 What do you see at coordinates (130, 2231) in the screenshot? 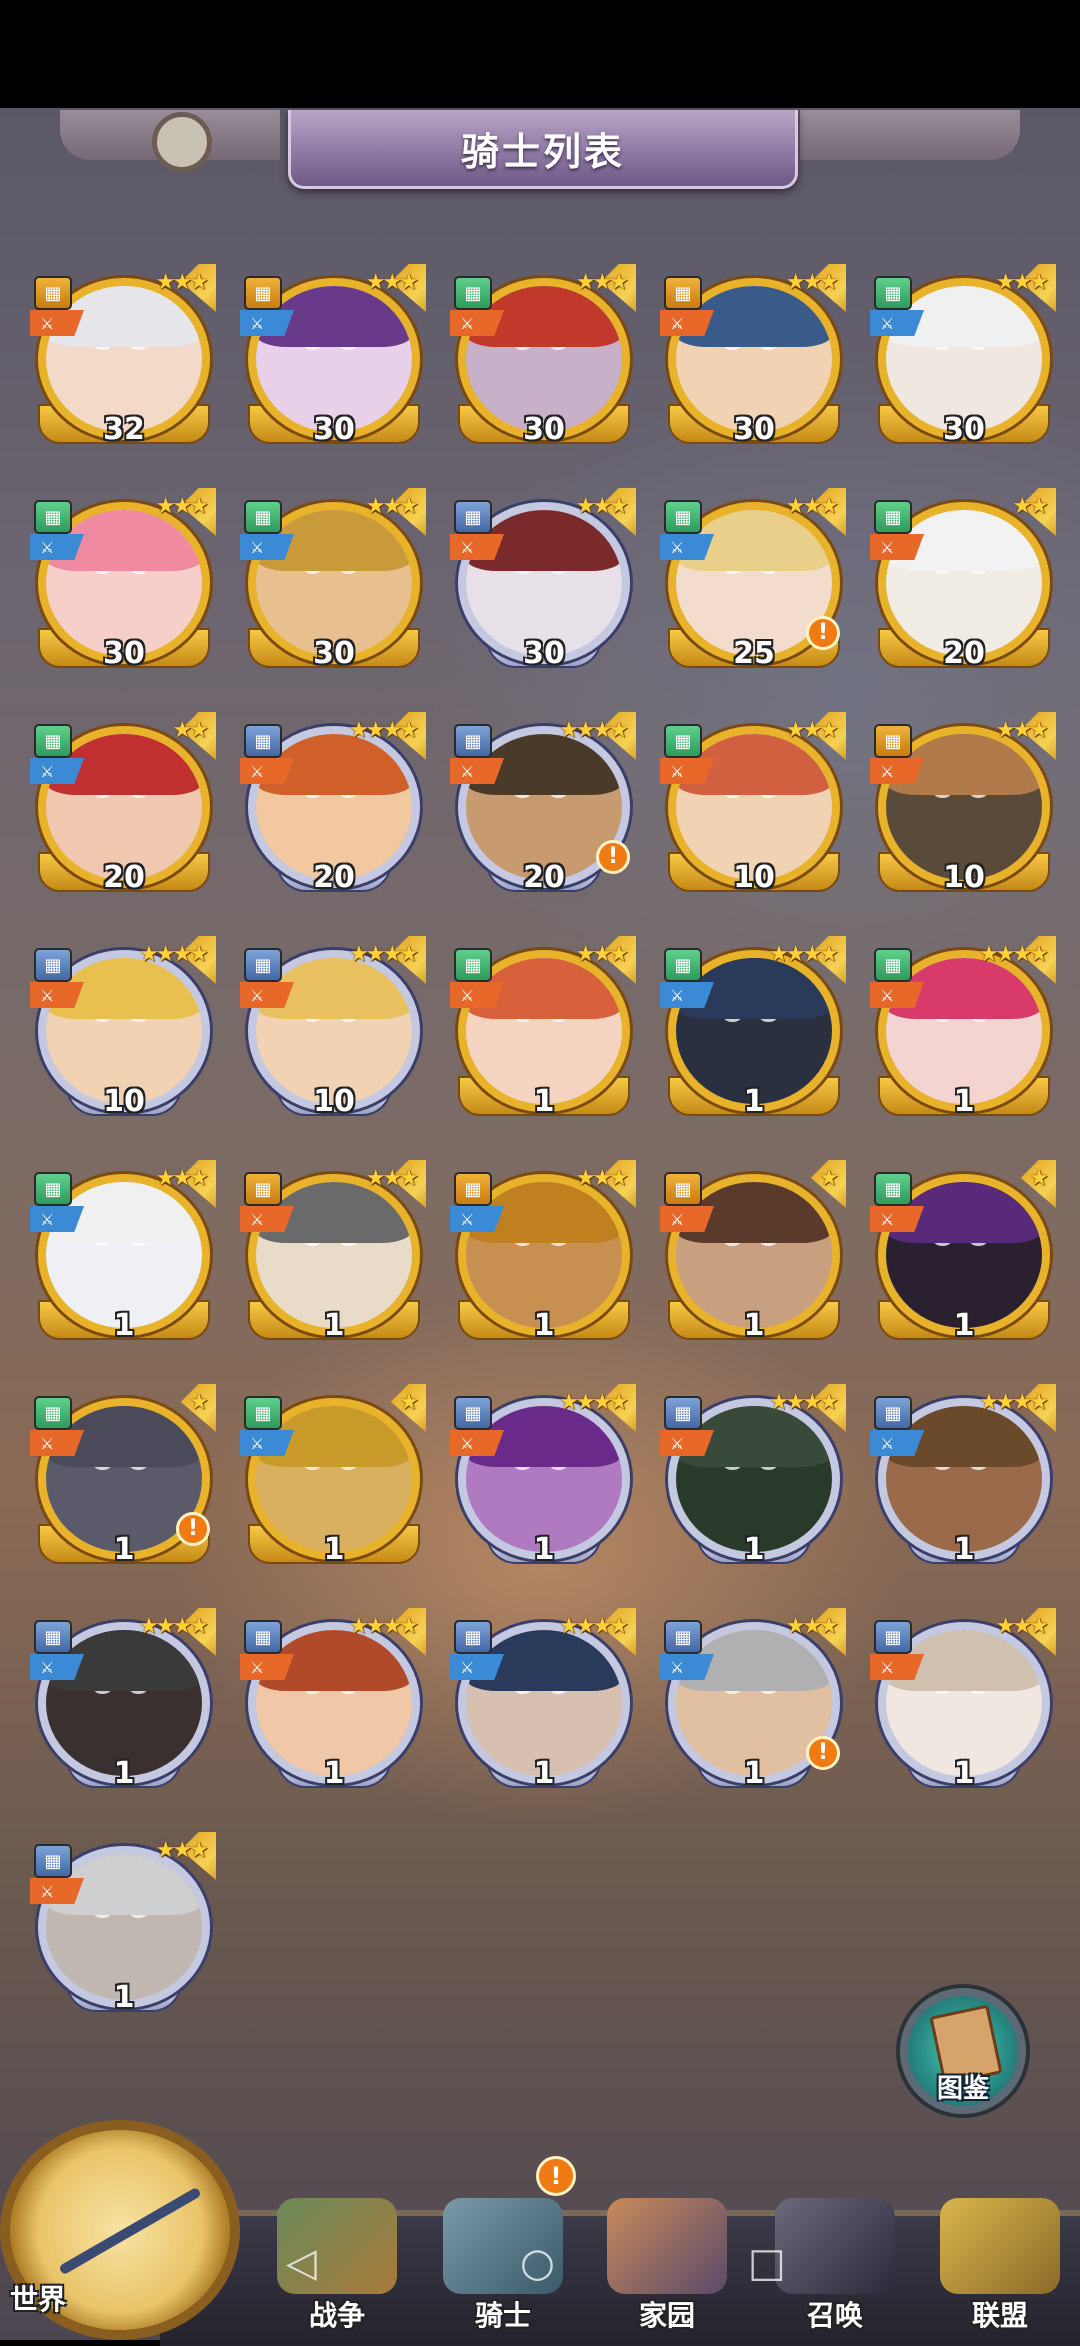
I see `compass-icon` at bounding box center [130, 2231].